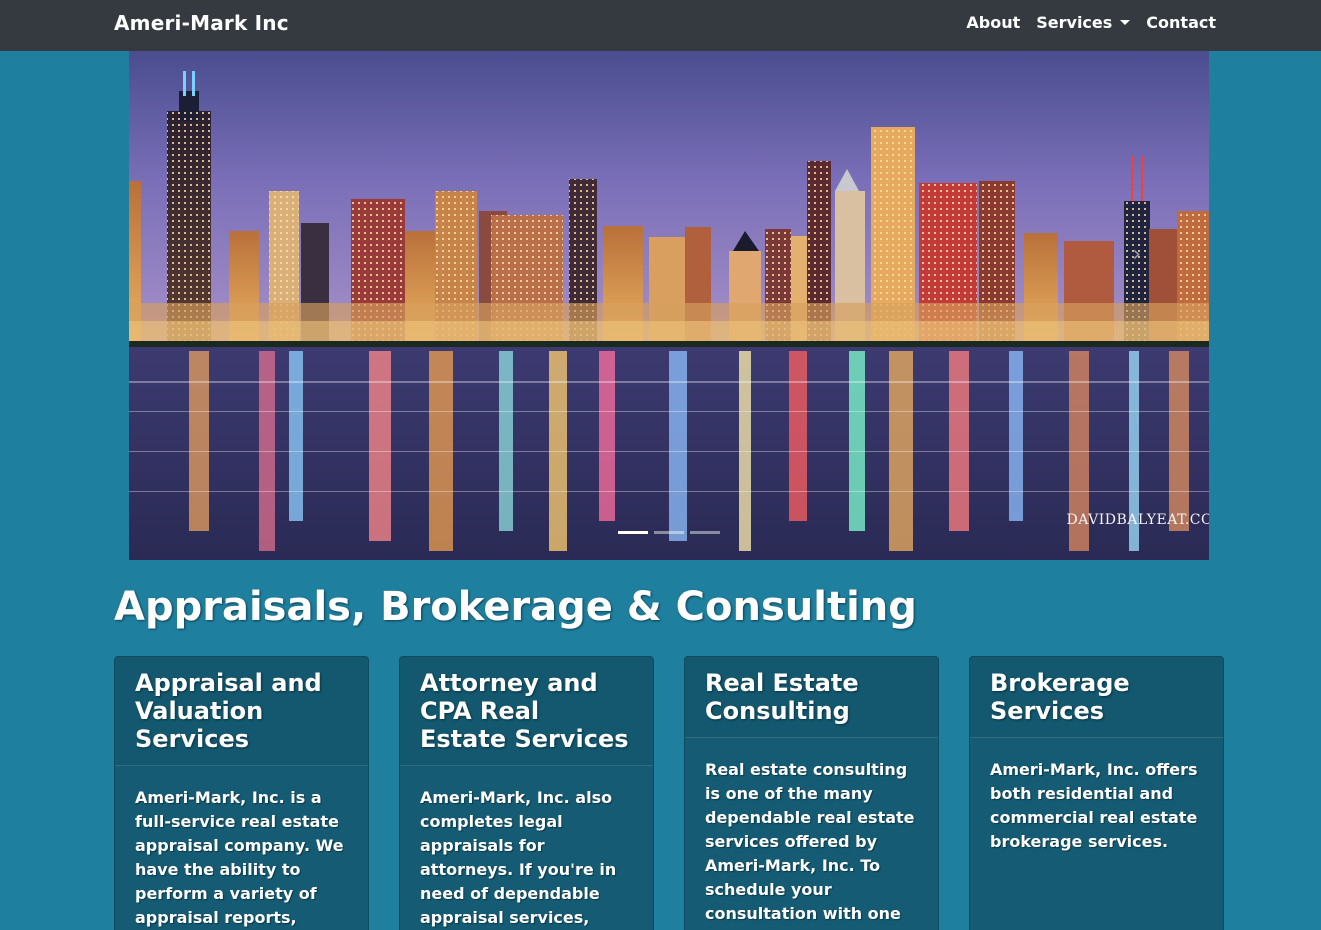 This screenshot has width=1321, height=930. What do you see at coordinates (1181, 22) in the screenshot?
I see `nav-link-contact: Contact` at bounding box center [1181, 22].